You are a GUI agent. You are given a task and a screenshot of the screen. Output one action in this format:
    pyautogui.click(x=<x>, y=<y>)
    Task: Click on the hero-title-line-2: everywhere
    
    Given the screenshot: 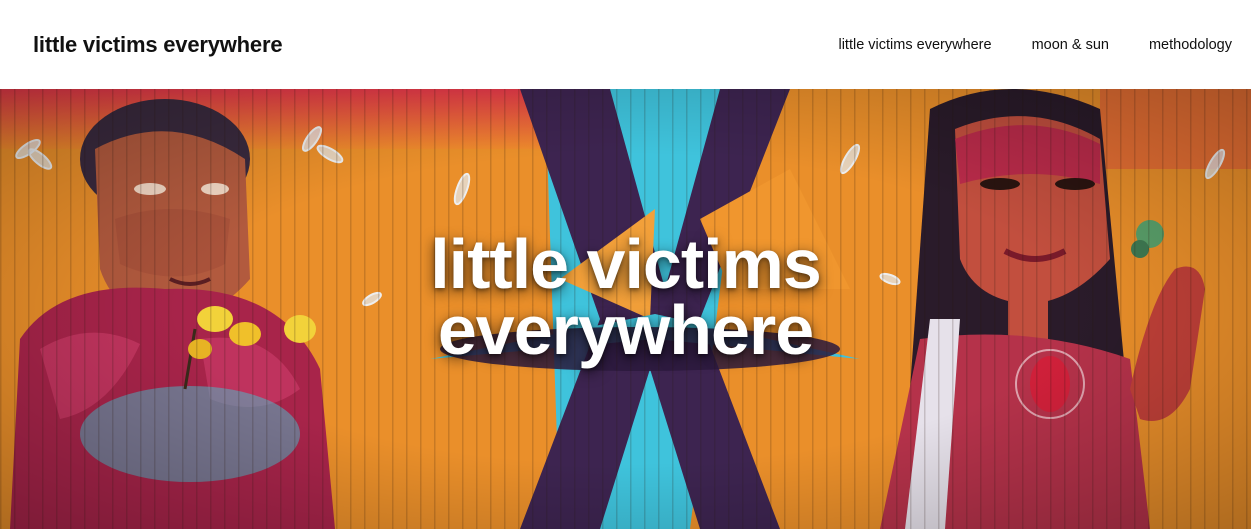 What is the action you would take?
    pyautogui.click(x=625, y=330)
    